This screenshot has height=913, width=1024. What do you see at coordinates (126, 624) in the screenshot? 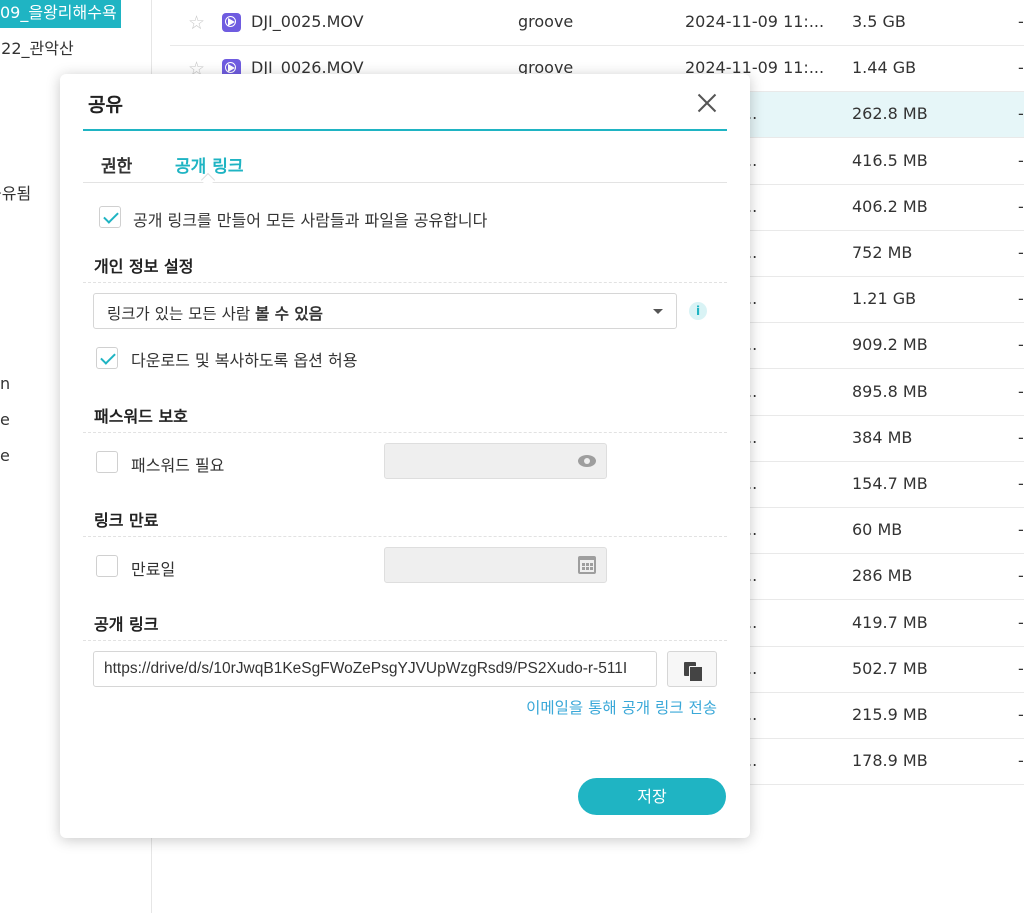
I see `public-link-heading: 공개 링크` at bounding box center [126, 624].